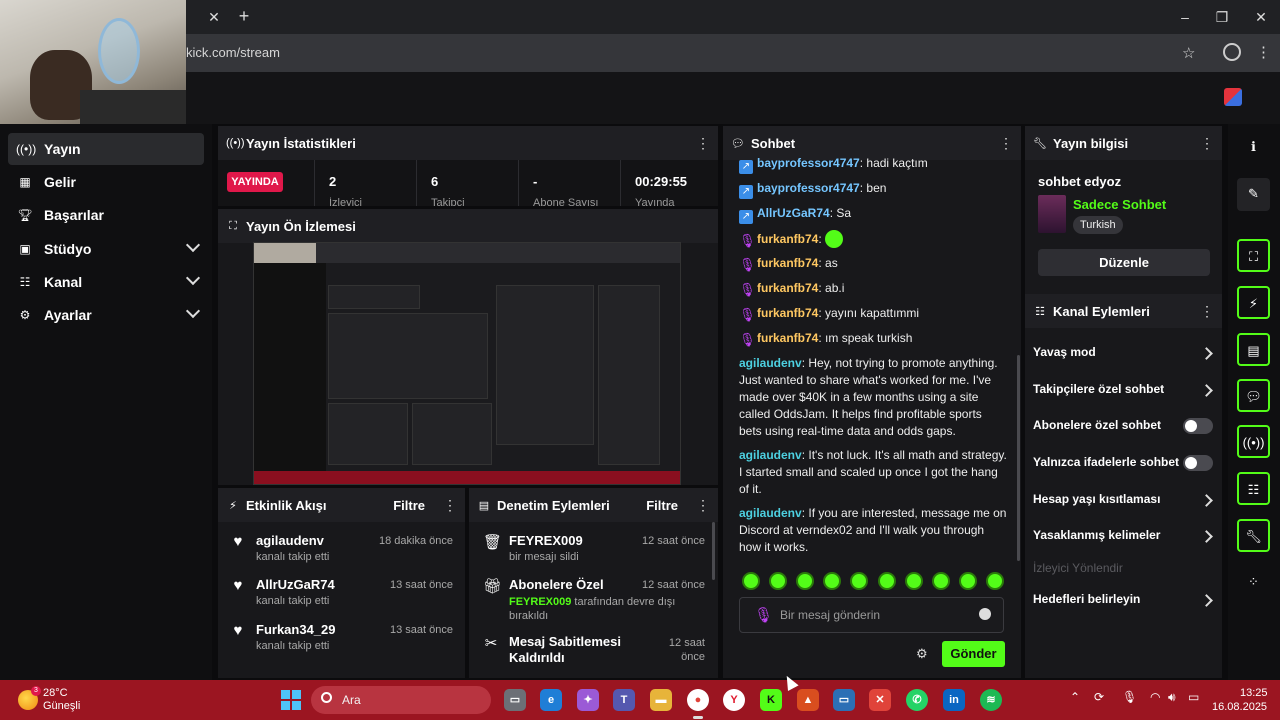 Image resolution: width=1280 pixels, height=720 pixels. I want to click on emotes-only-toggle, so click(1198, 463).